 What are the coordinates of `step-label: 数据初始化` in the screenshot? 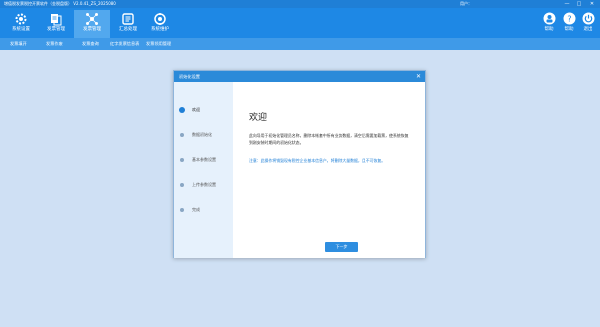 It's located at (202, 134).